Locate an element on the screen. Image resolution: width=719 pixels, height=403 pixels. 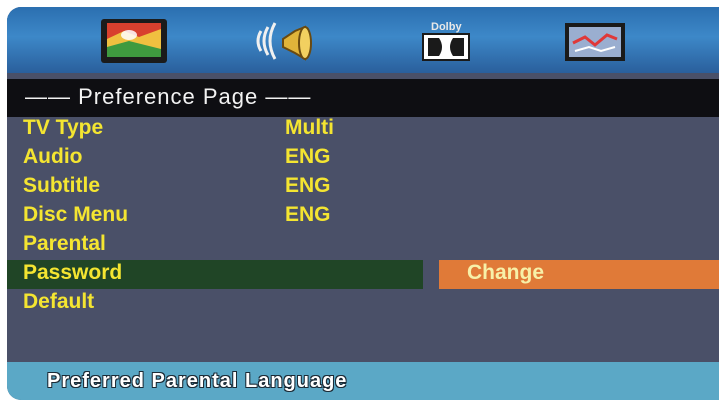
menu-item-label: Password is located at coordinates (73, 272).